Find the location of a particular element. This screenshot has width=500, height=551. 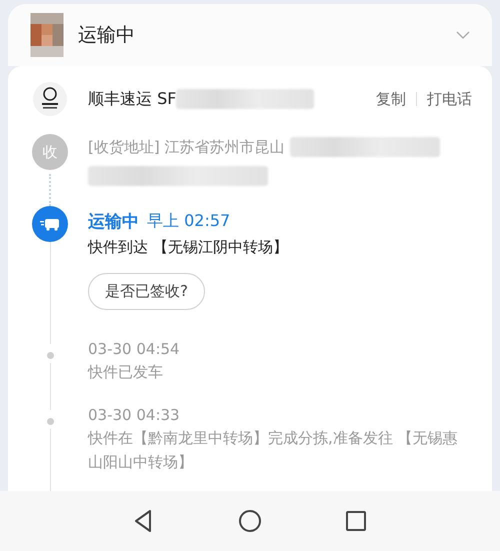

status-title: 运输中 is located at coordinates (107, 35).